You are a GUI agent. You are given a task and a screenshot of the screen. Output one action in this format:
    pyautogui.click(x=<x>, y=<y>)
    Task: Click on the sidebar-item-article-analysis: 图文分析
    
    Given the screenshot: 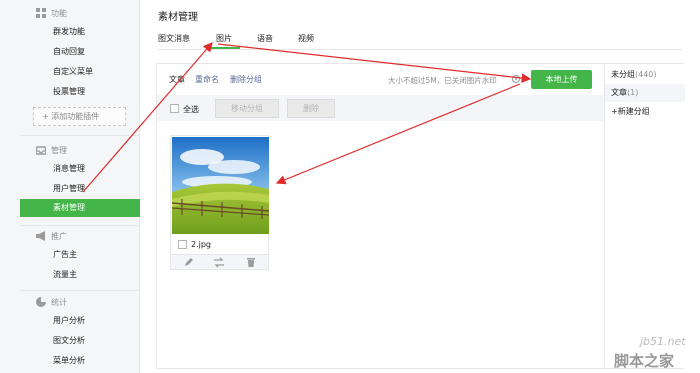 What is the action you would take?
    pyautogui.click(x=80, y=341)
    